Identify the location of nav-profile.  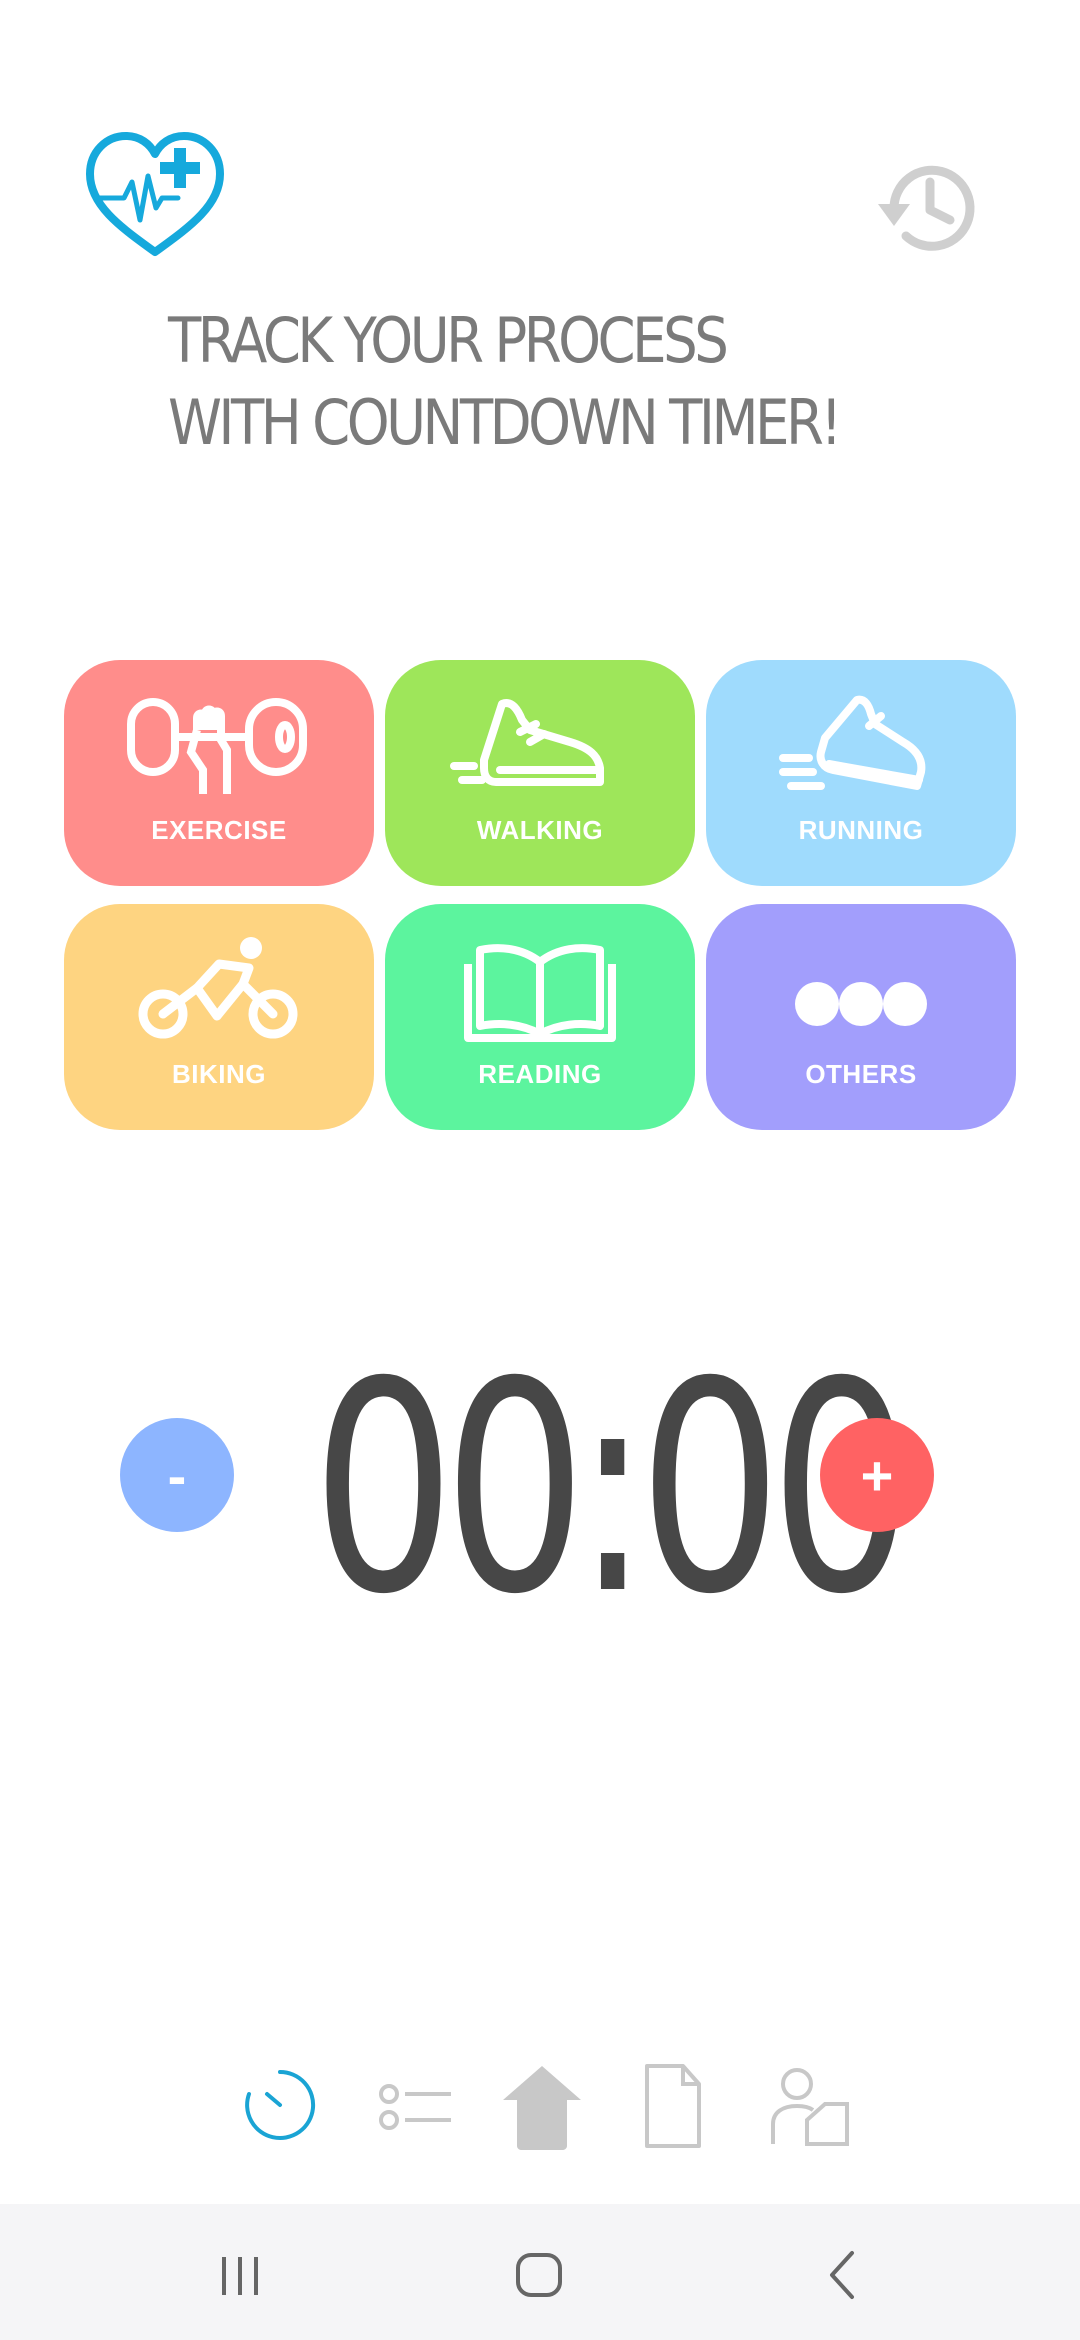
(808, 2105).